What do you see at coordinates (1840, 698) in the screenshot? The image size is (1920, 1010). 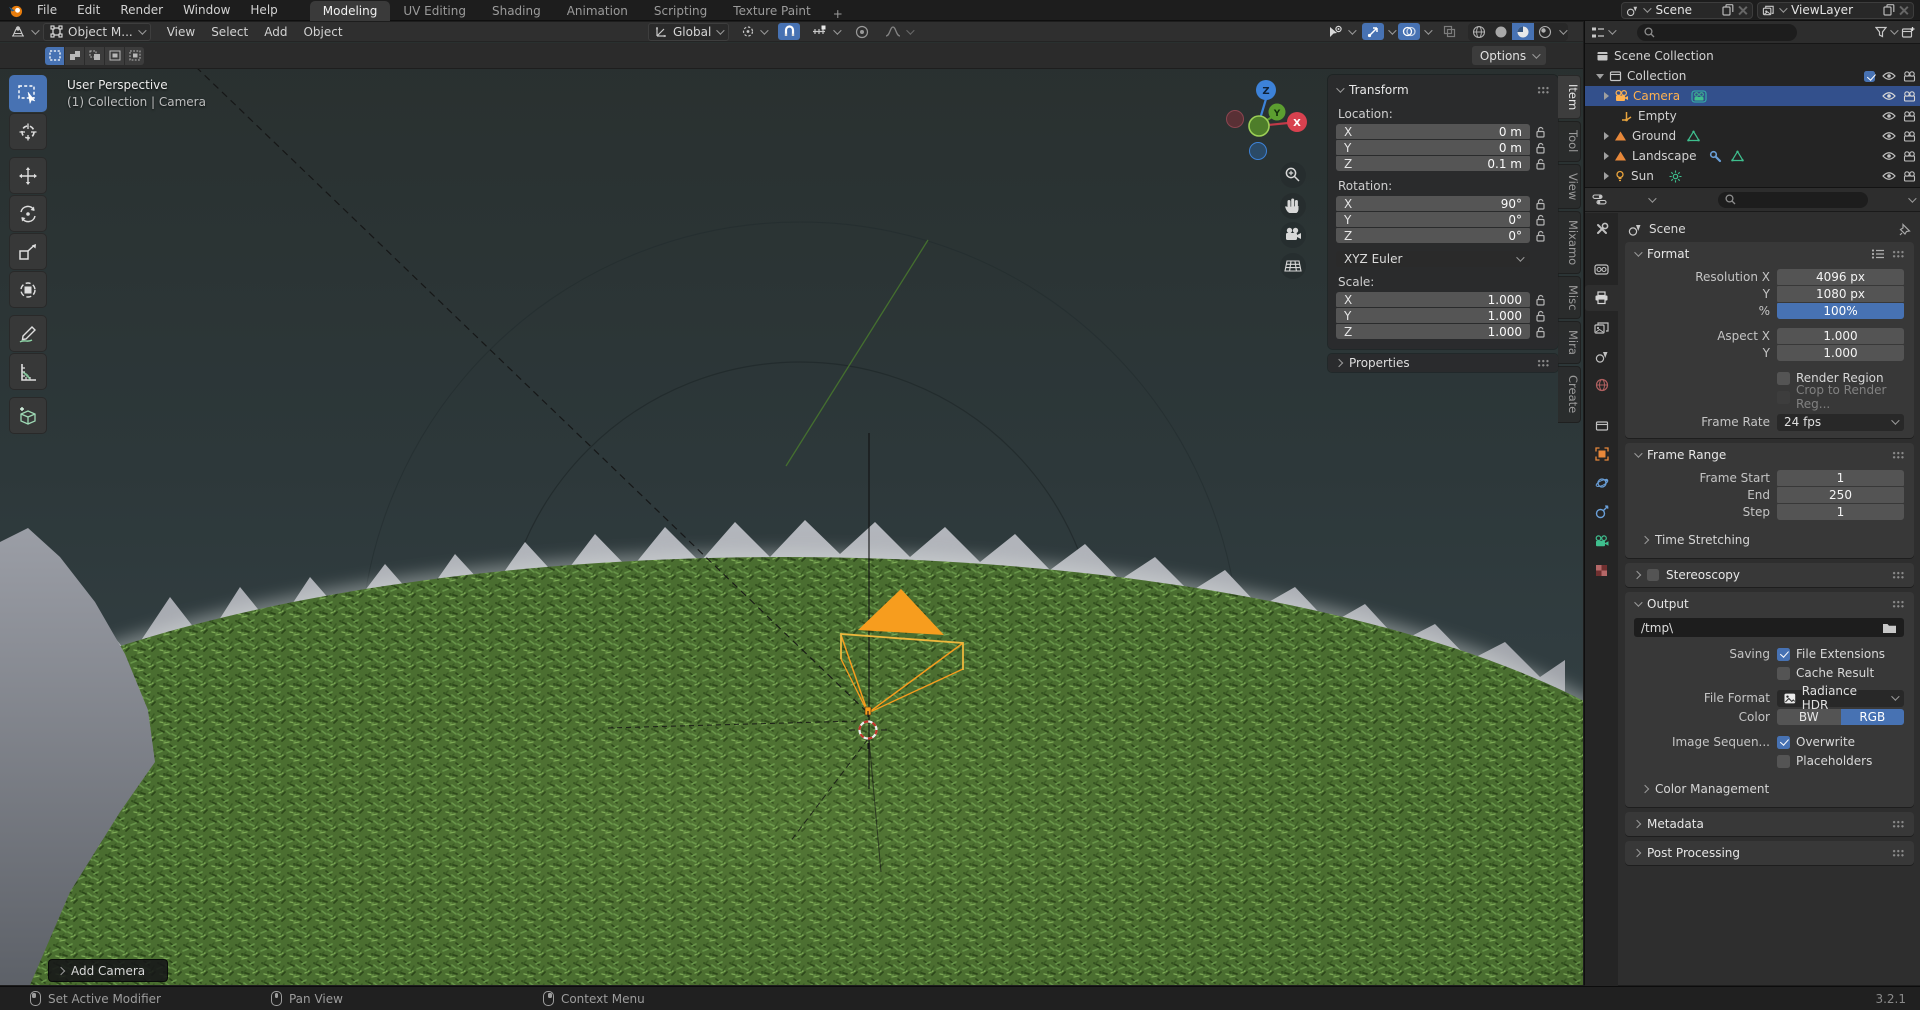 I see `file-format-dropdown: Radiance HDR` at bounding box center [1840, 698].